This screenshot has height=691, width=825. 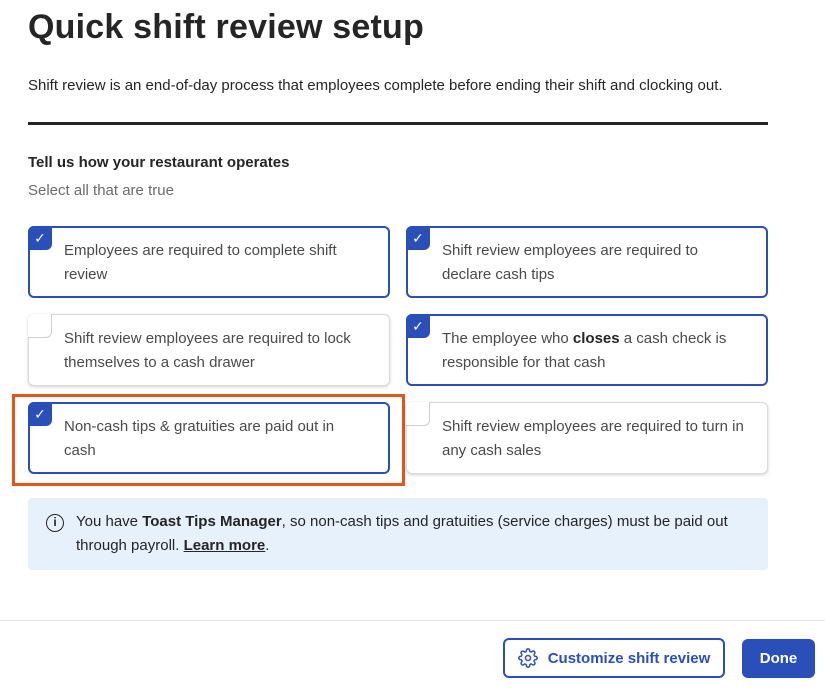 I want to click on section-subtitle: Select all that are true, so click(x=101, y=190).